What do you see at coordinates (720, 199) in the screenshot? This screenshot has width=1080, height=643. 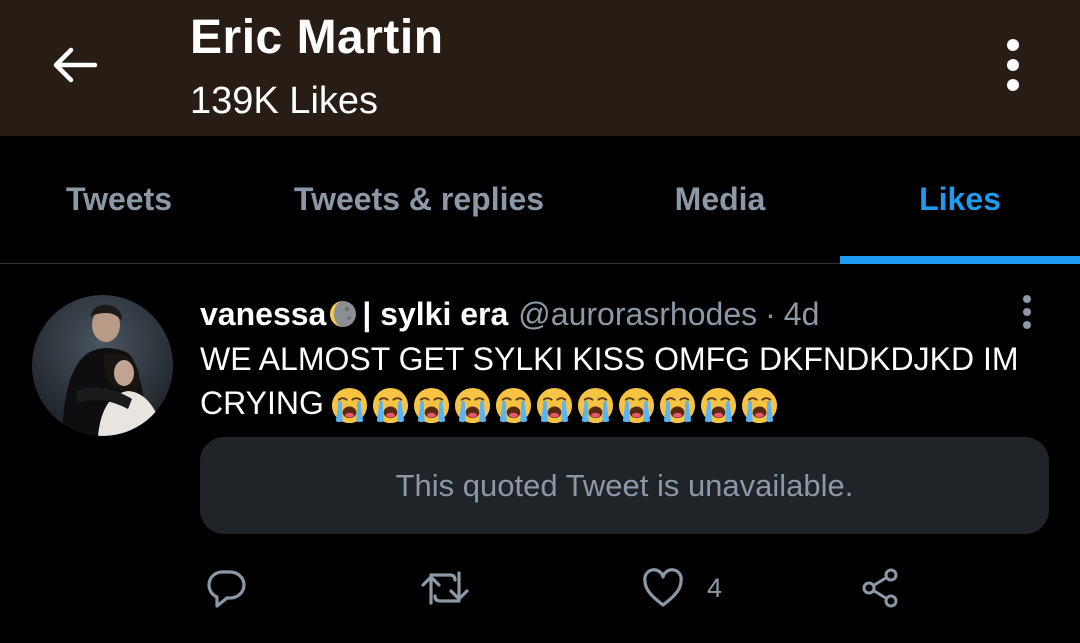 I see `tab-media: Media` at bounding box center [720, 199].